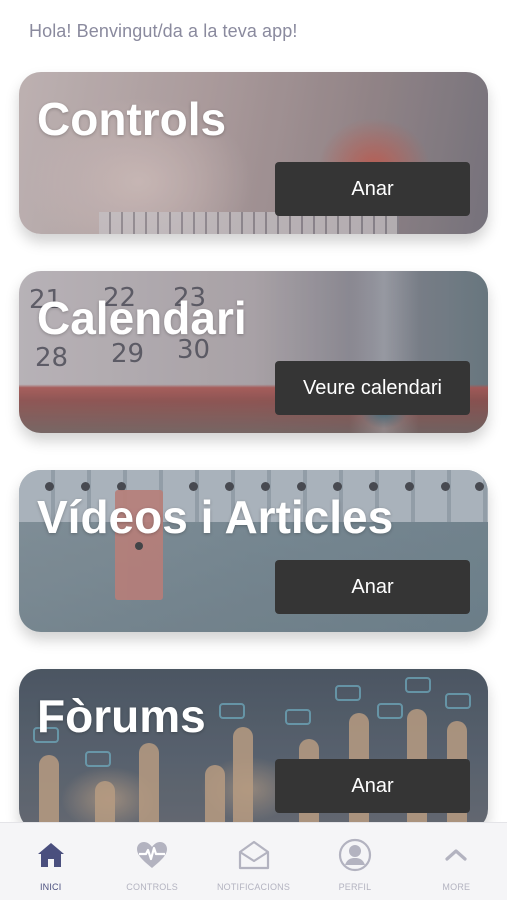 This screenshot has height=900, width=507. Describe the element at coordinates (355, 855) in the screenshot. I see `user-icon` at that location.